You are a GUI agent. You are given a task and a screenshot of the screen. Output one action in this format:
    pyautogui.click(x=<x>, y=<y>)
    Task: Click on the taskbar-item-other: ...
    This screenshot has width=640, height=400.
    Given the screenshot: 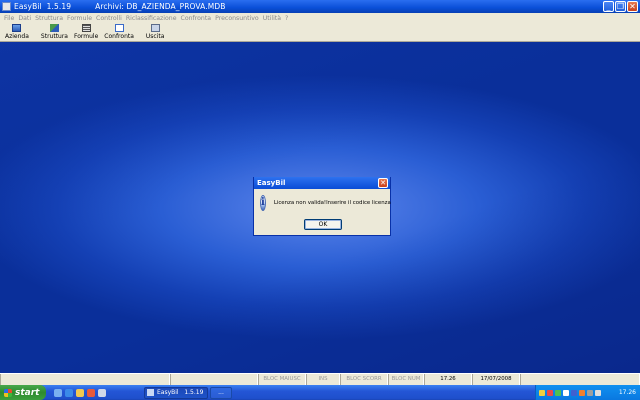 What is the action you would take?
    pyautogui.click(x=221, y=392)
    